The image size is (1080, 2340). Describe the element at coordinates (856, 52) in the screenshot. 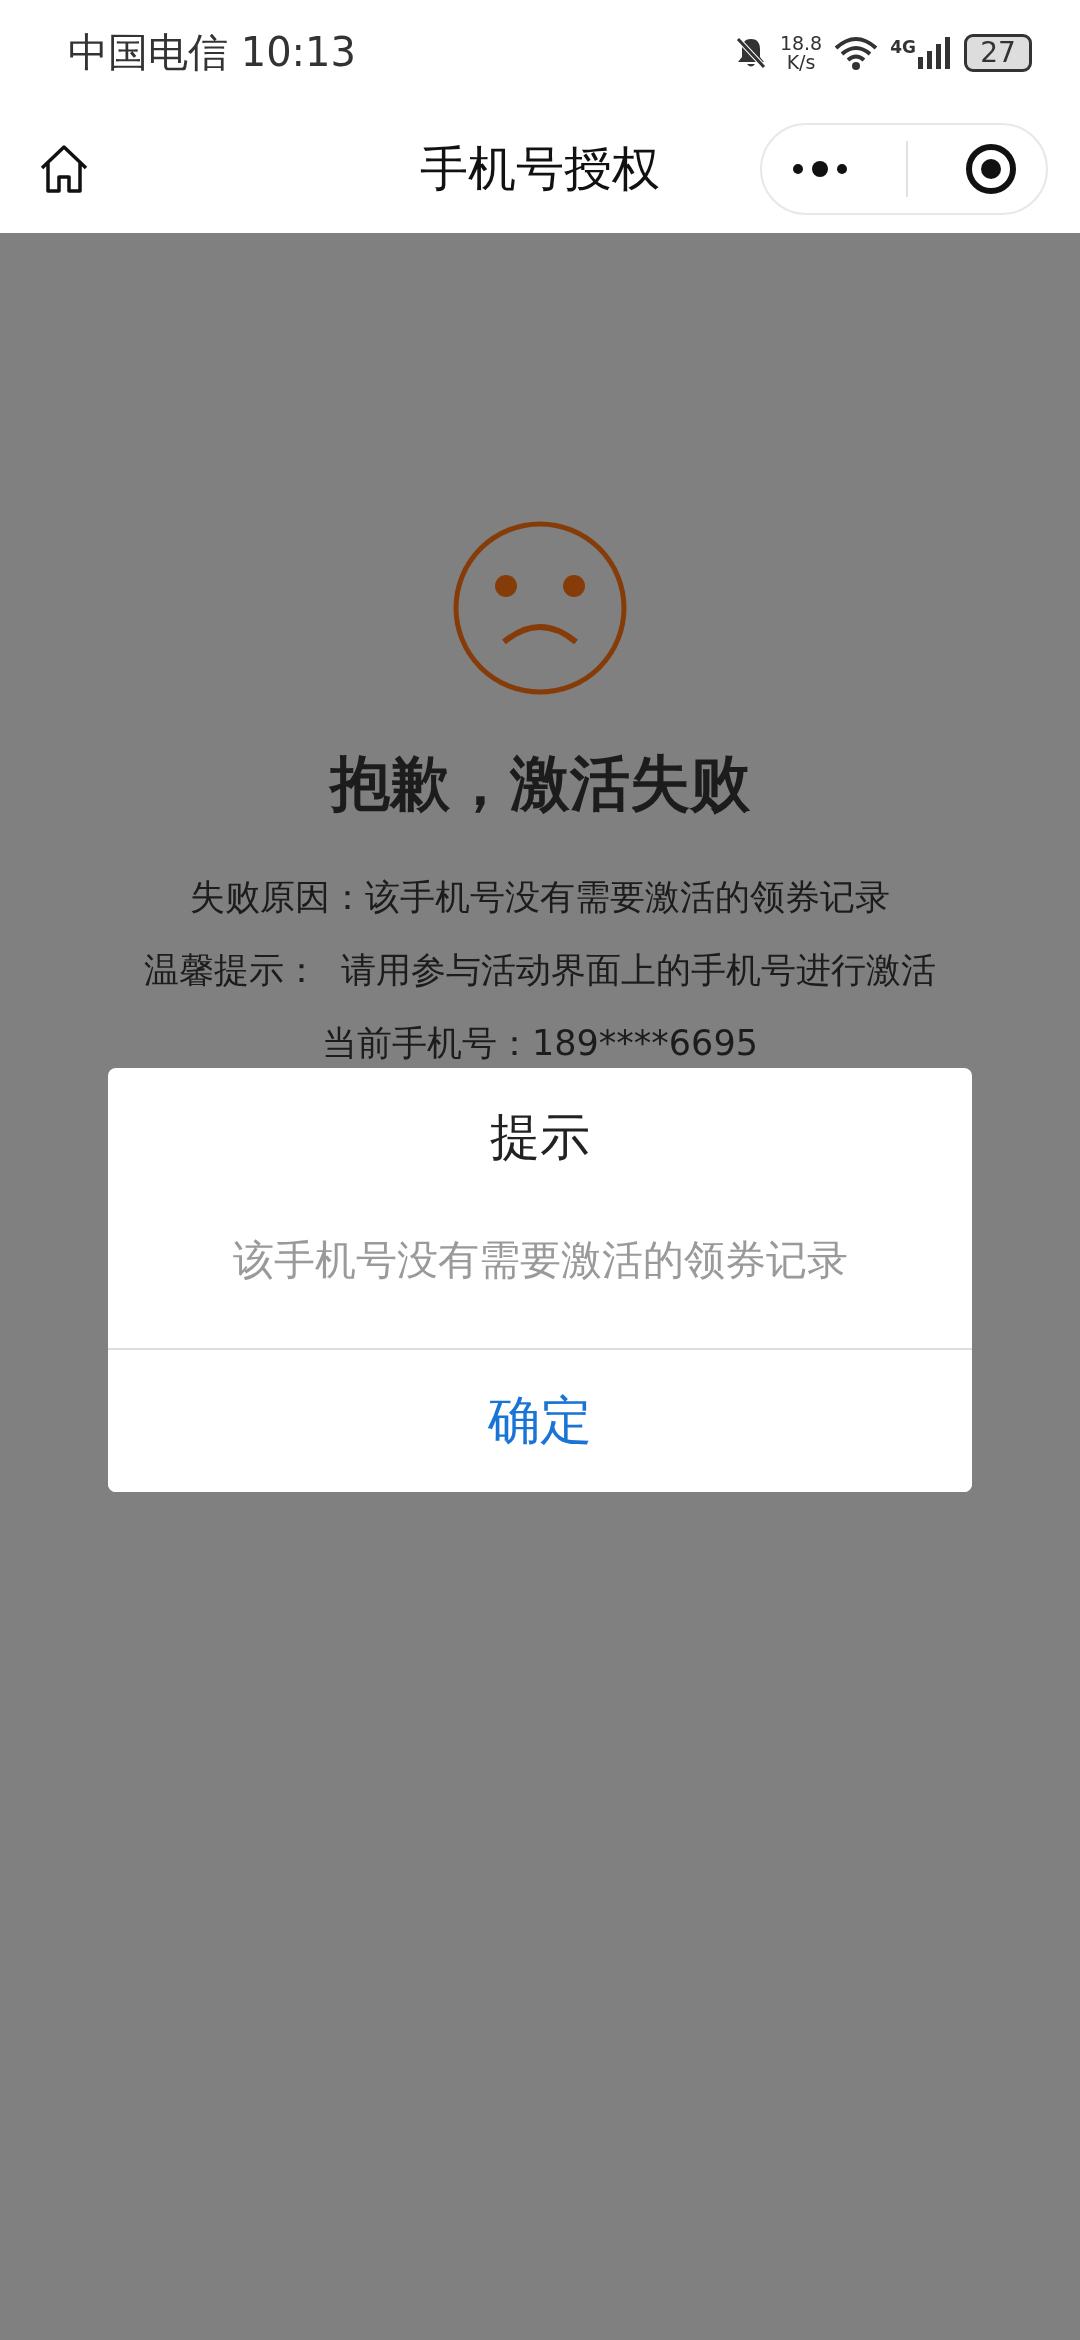

I see `wifi-icon` at that location.